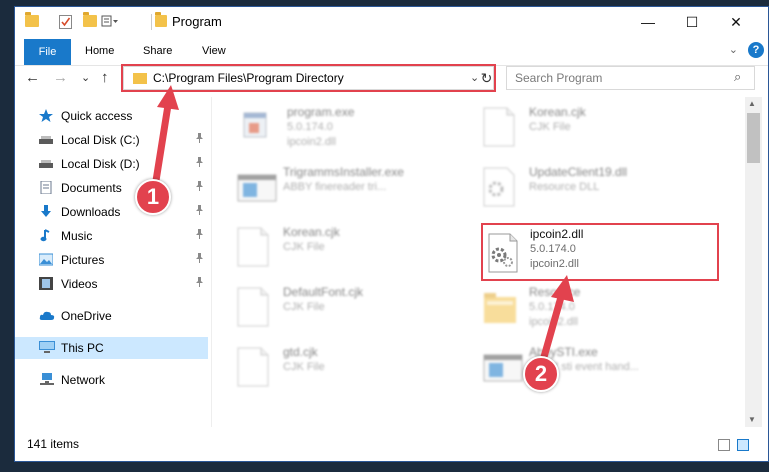 This screenshot has height=472, width=769. I want to click on arrow-1-head, so click(168, 97).